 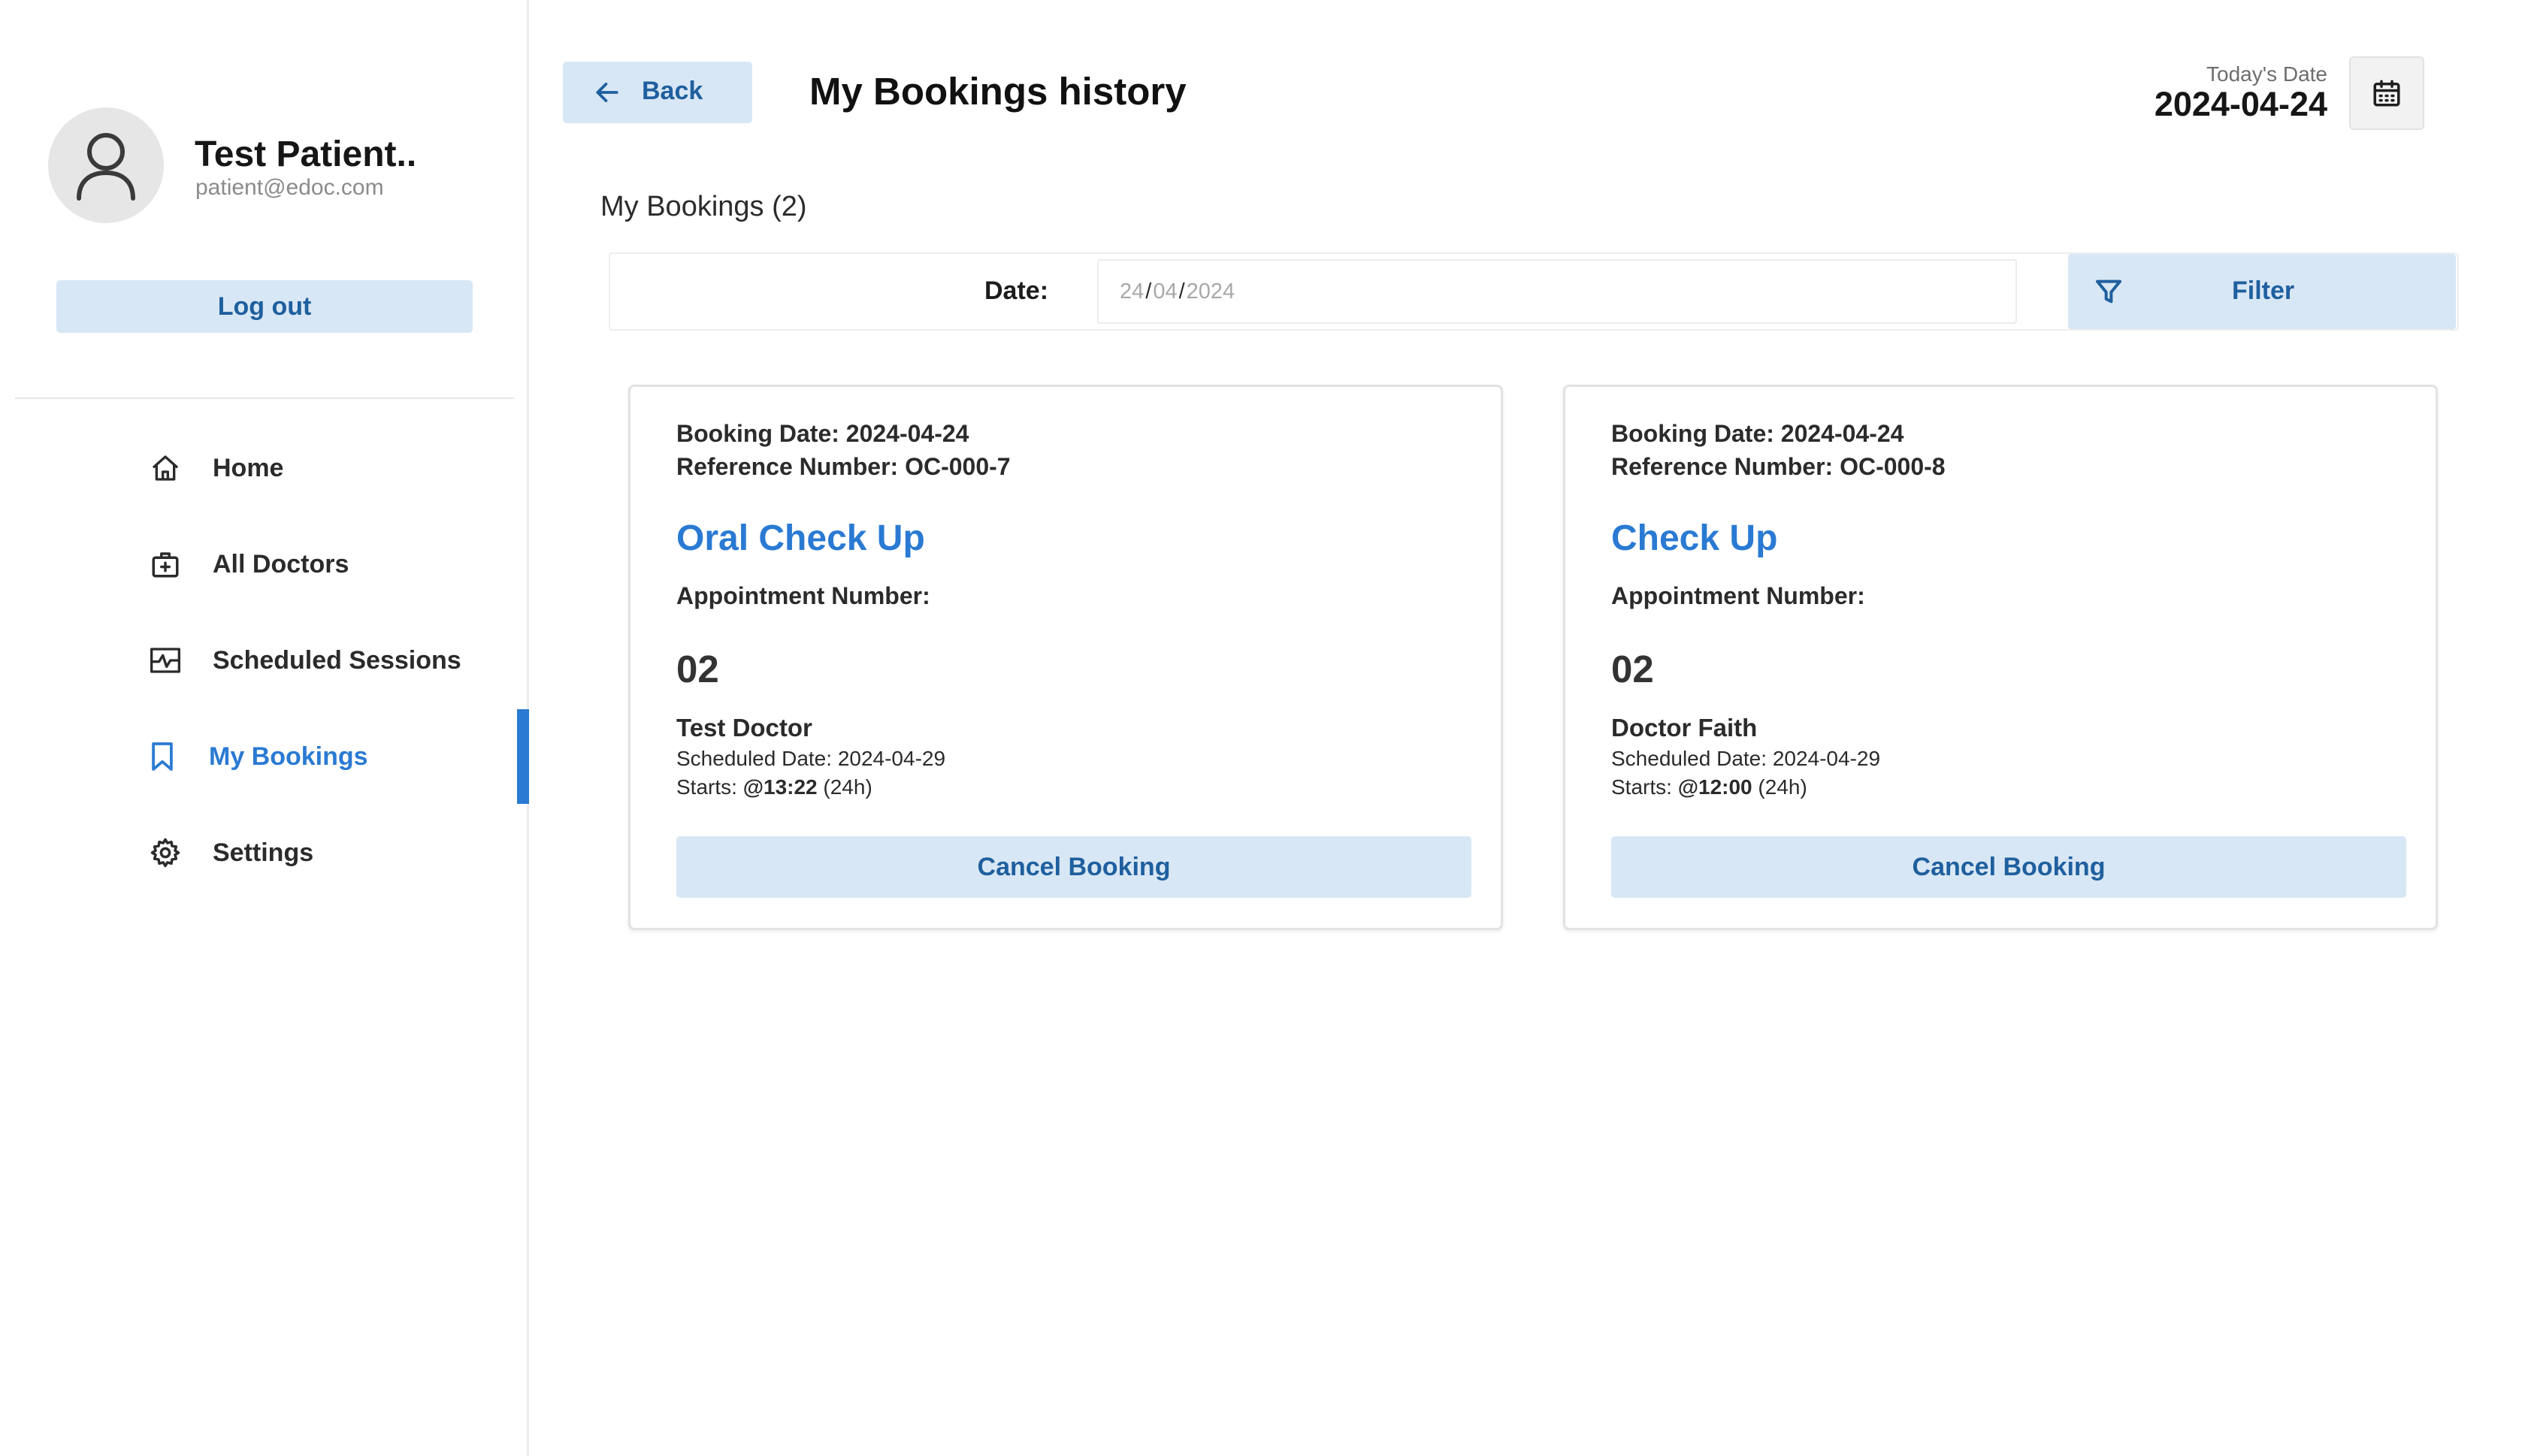 What do you see at coordinates (2266, 74) in the screenshot?
I see `today-date-label: Today's Date` at bounding box center [2266, 74].